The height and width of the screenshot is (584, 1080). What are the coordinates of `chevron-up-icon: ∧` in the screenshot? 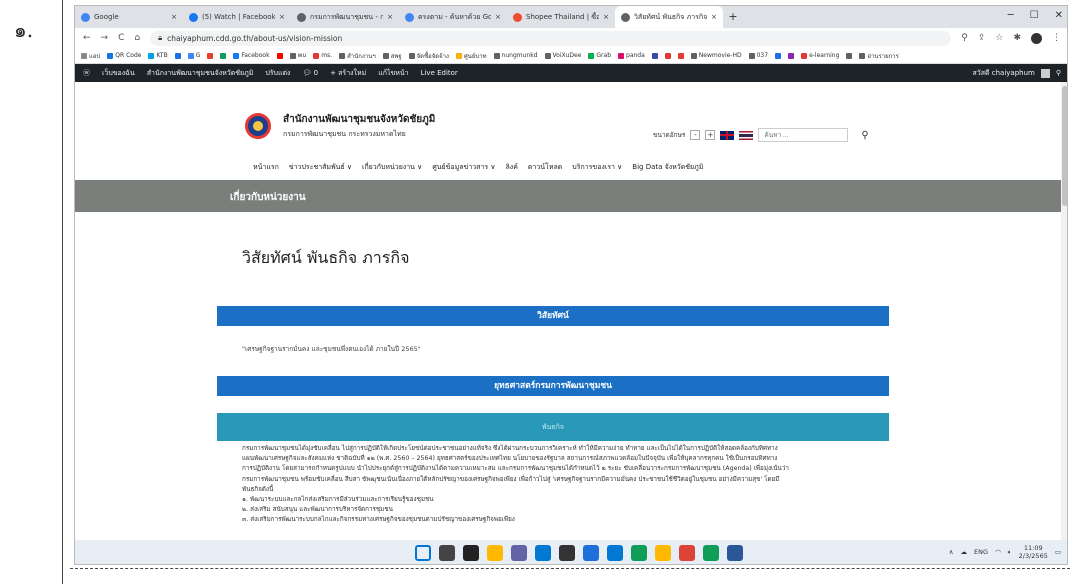 It's located at (951, 552).